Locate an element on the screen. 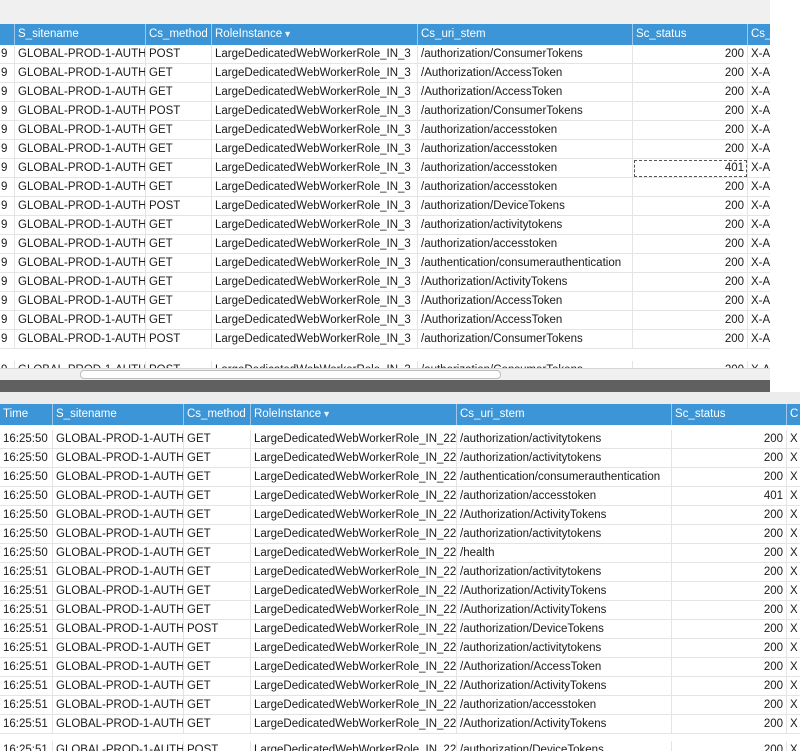 The height and width of the screenshot is (751, 800). cell-sc-status: 401 is located at coordinates (729, 496).